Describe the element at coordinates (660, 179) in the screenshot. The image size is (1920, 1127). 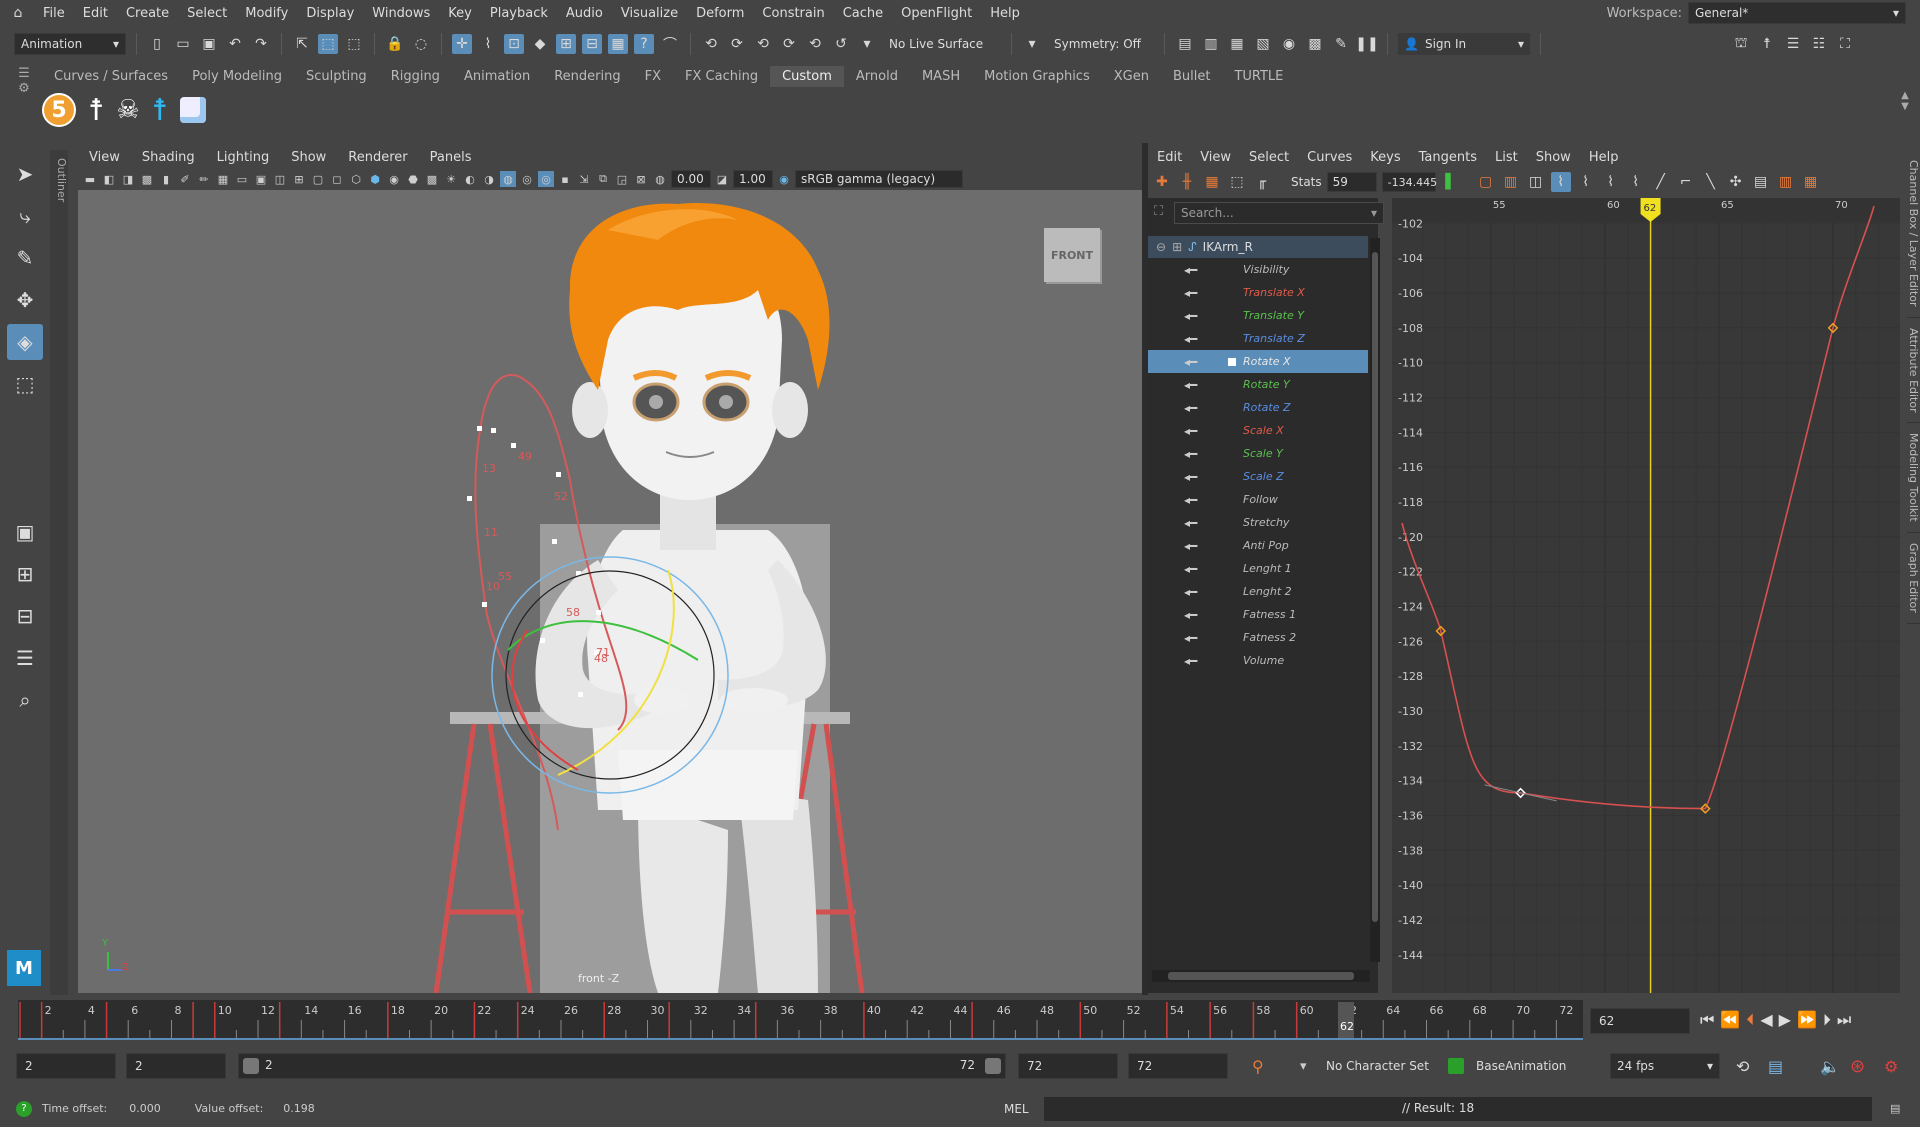
I see `exposure-icon: ◍` at that location.